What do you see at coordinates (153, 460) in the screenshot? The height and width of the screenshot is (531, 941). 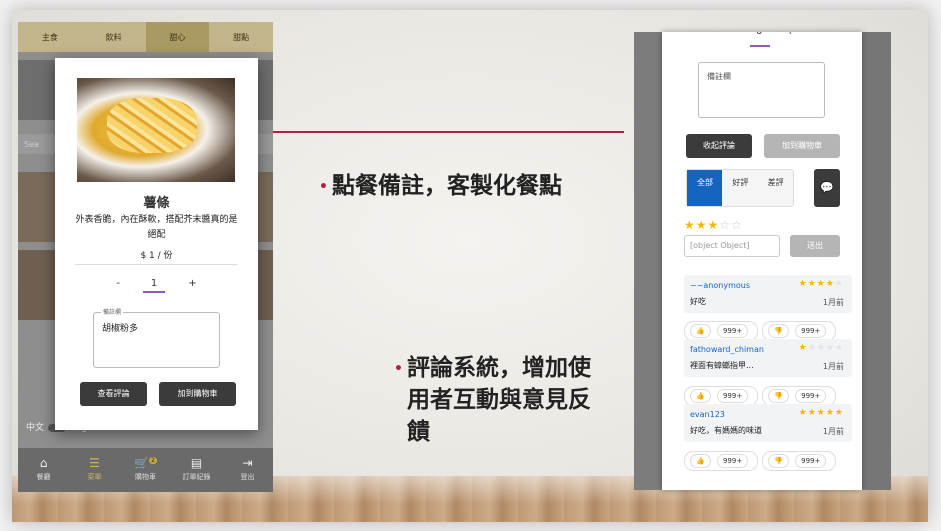 I see `cart-badge: 2` at bounding box center [153, 460].